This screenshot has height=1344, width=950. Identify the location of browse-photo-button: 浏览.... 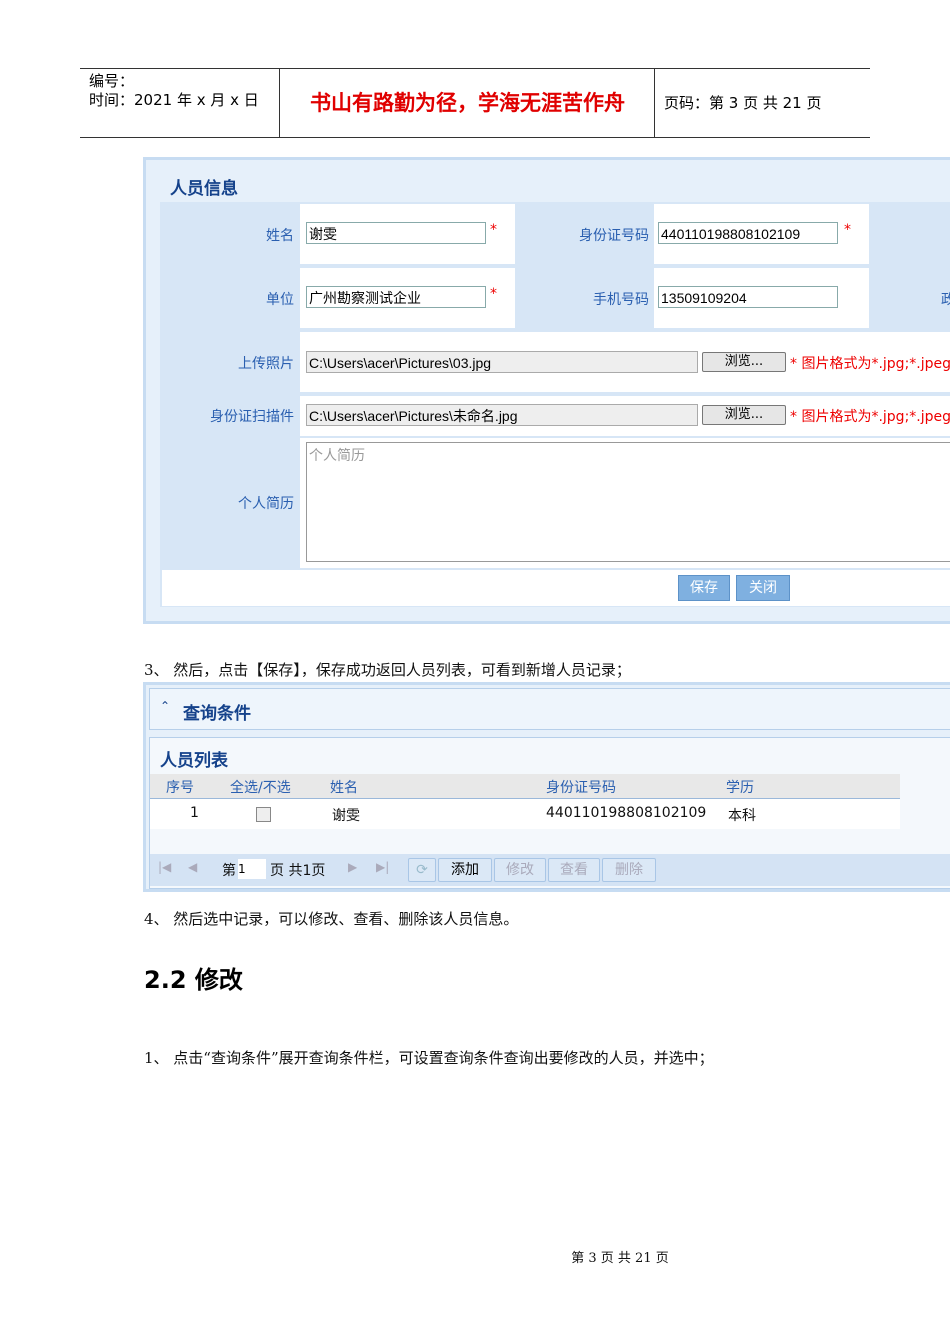
(744, 362).